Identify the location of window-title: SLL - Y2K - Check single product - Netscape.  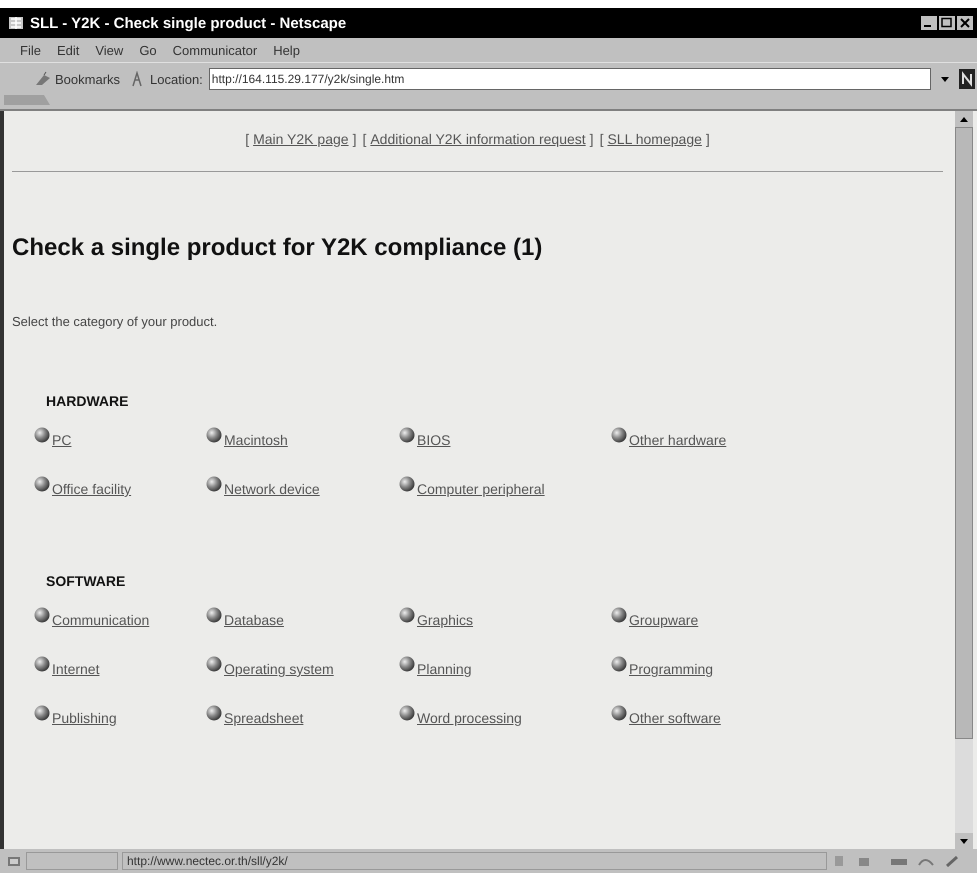
(189, 23).